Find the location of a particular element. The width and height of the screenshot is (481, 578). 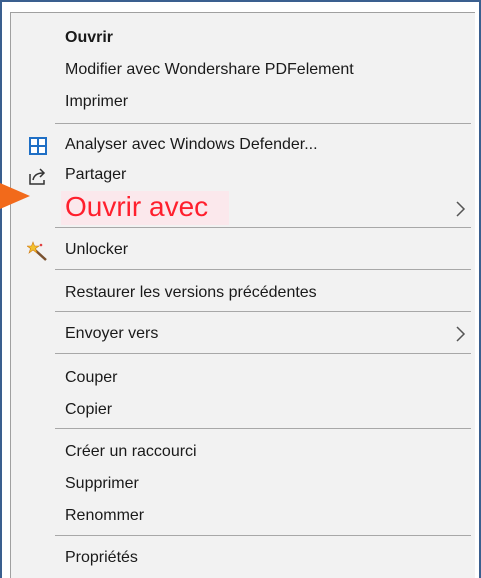

share-icon is located at coordinates (38, 176).